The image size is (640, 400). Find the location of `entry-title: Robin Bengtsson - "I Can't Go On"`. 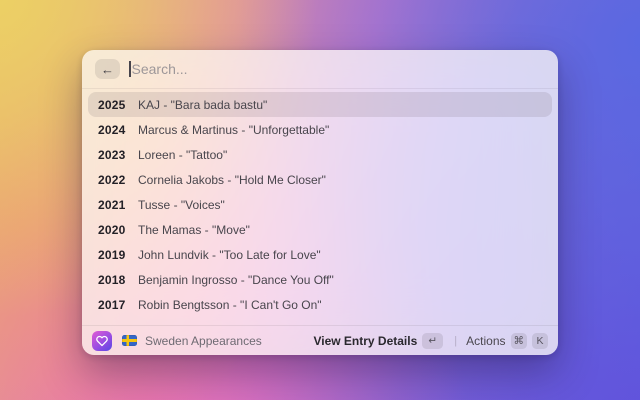

entry-title: Robin Bengtsson - "I Can't Go On" is located at coordinates (230, 304).